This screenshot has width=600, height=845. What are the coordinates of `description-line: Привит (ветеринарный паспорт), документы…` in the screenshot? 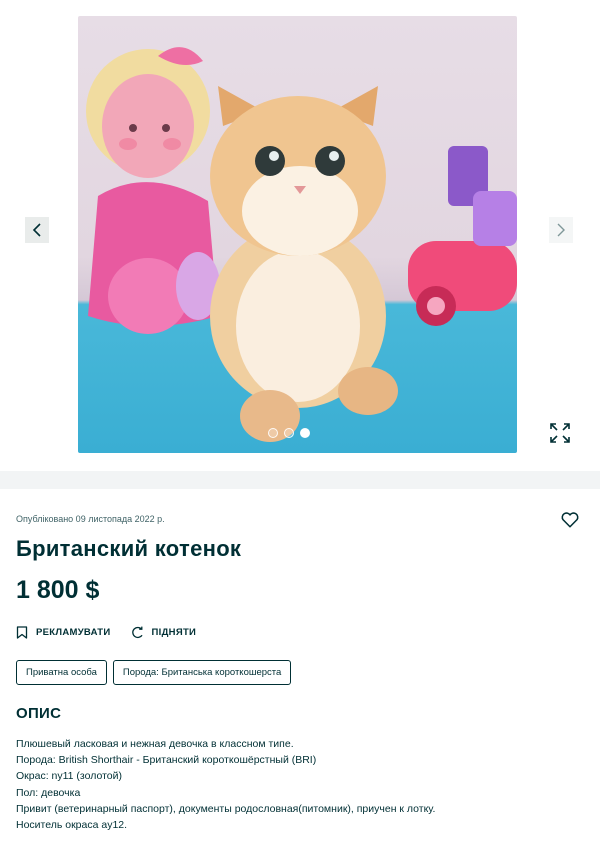 It's located at (226, 808).